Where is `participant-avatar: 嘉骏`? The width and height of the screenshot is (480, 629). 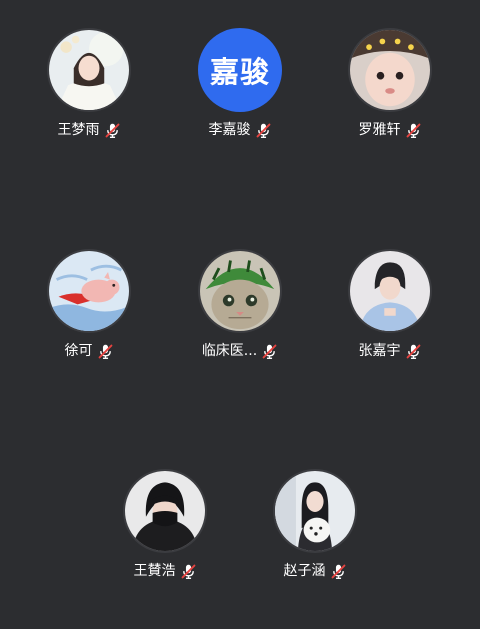
participant-avatar: 嘉骏 is located at coordinates (240, 70).